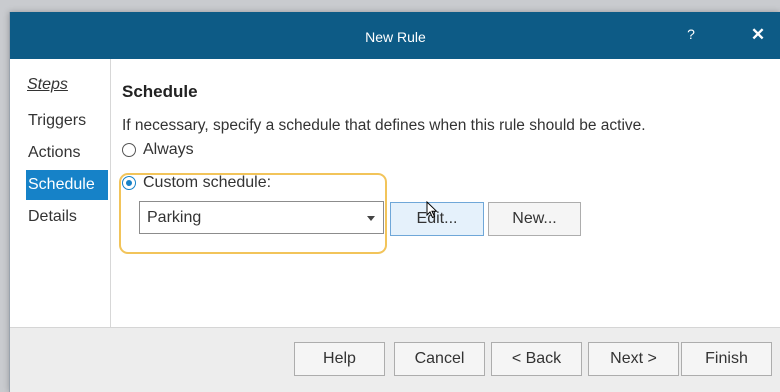  What do you see at coordinates (371, 218) in the screenshot?
I see `chevron-down-icon` at bounding box center [371, 218].